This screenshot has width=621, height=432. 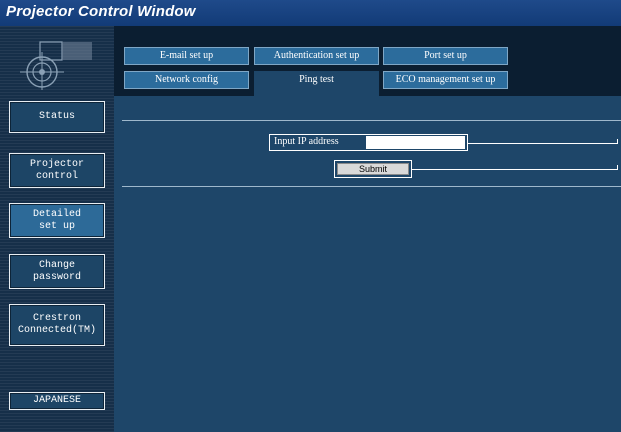 I want to click on ip-address-row: Input IP address, so click(x=368, y=142).